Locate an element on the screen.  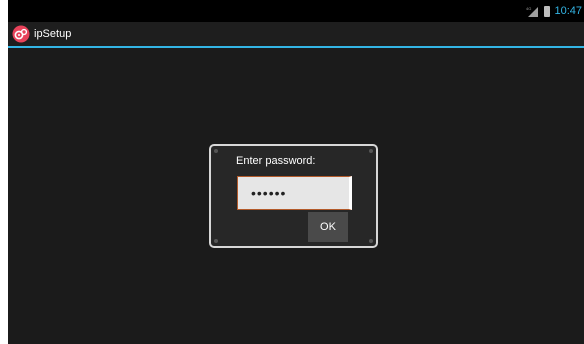
app-title: ipSetup is located at coordinates (53, 34).